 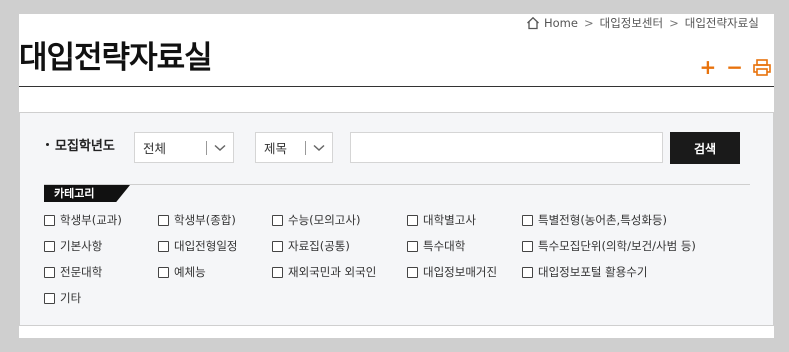 I want to click on year-label-text: 모집학년도, so click(x=85, y=146).